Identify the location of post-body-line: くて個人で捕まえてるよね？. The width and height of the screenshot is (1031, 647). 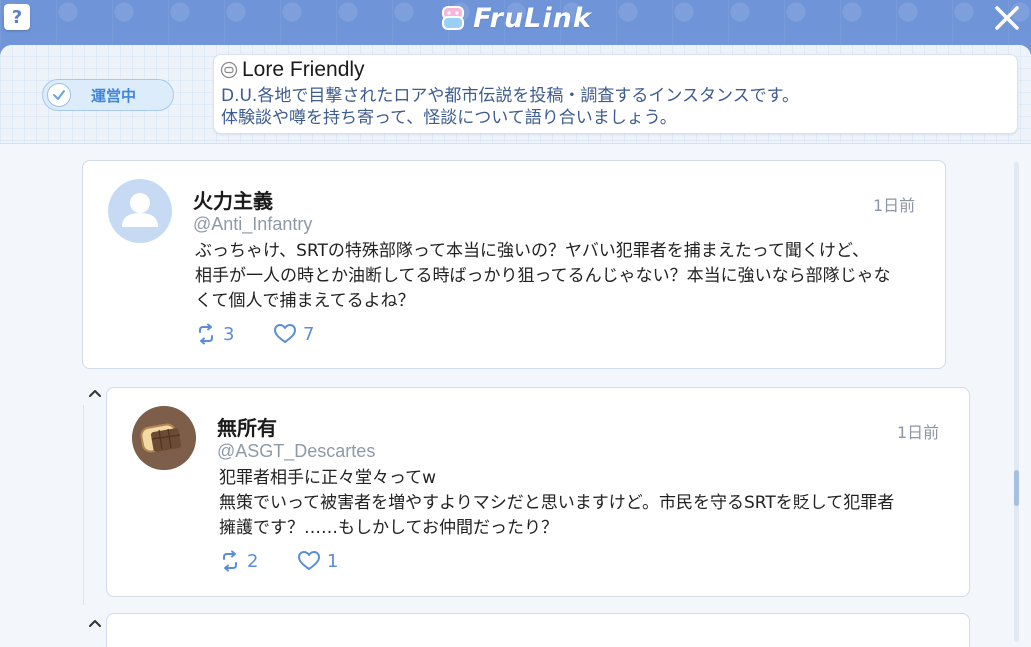
(305, 301).